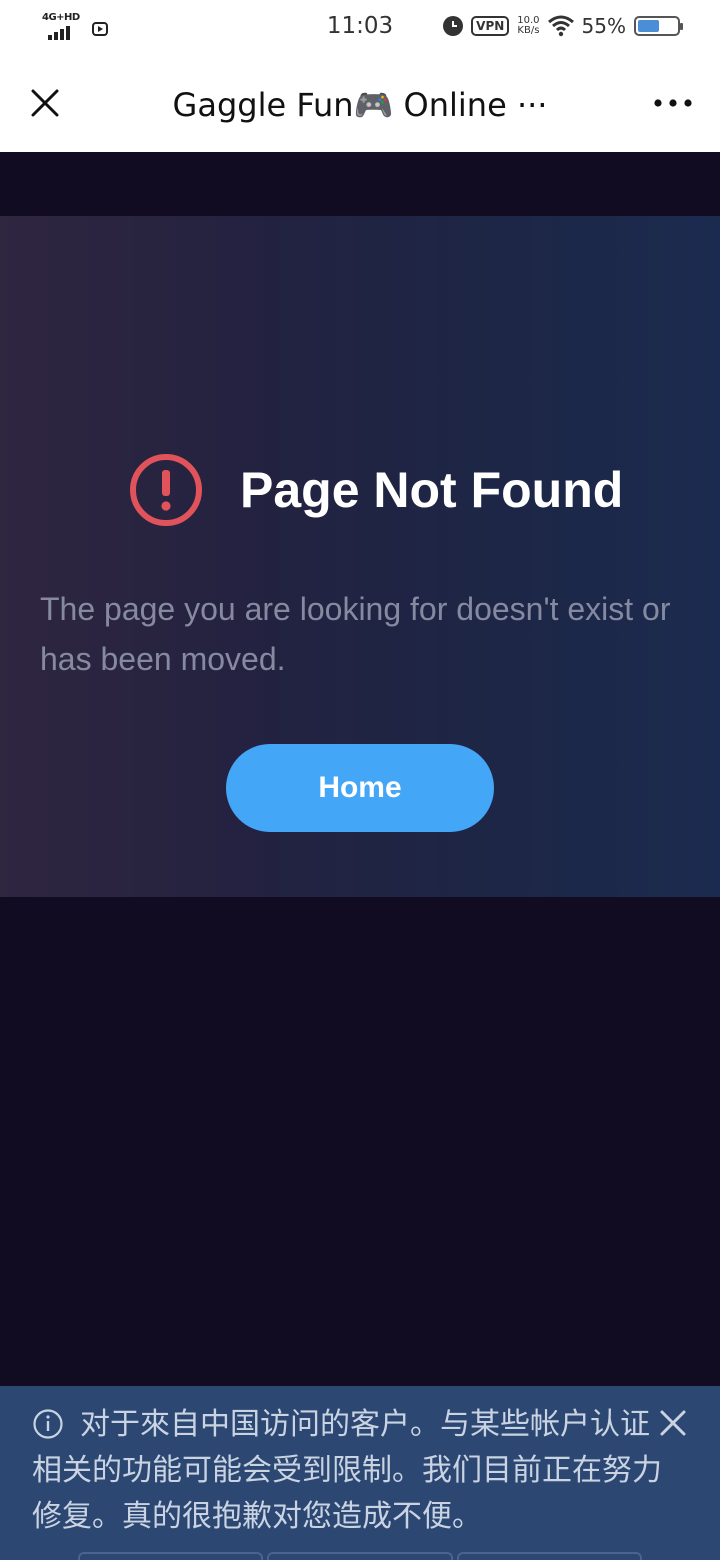  I want to click on more-dots-icon, so click(673, 103).